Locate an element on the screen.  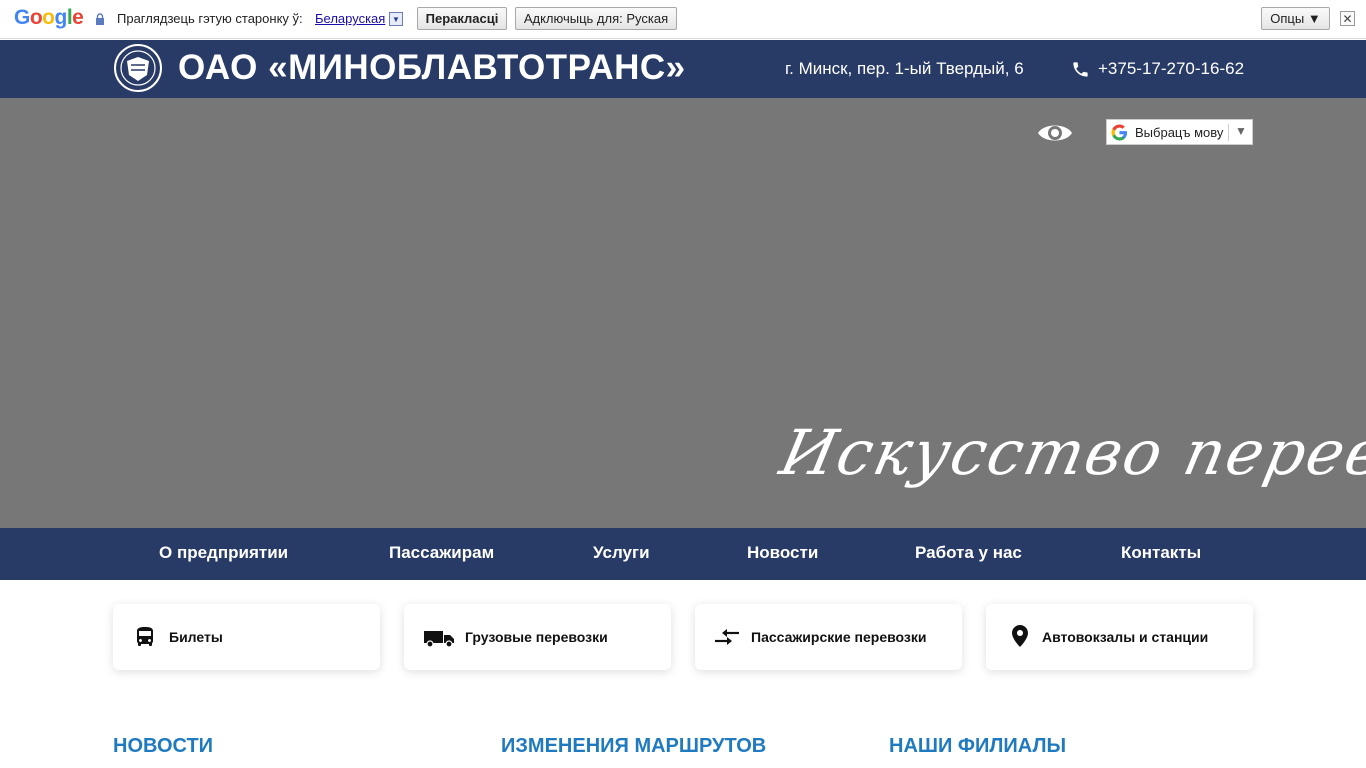
google-logo: Google is located at coordinates (49, 17).